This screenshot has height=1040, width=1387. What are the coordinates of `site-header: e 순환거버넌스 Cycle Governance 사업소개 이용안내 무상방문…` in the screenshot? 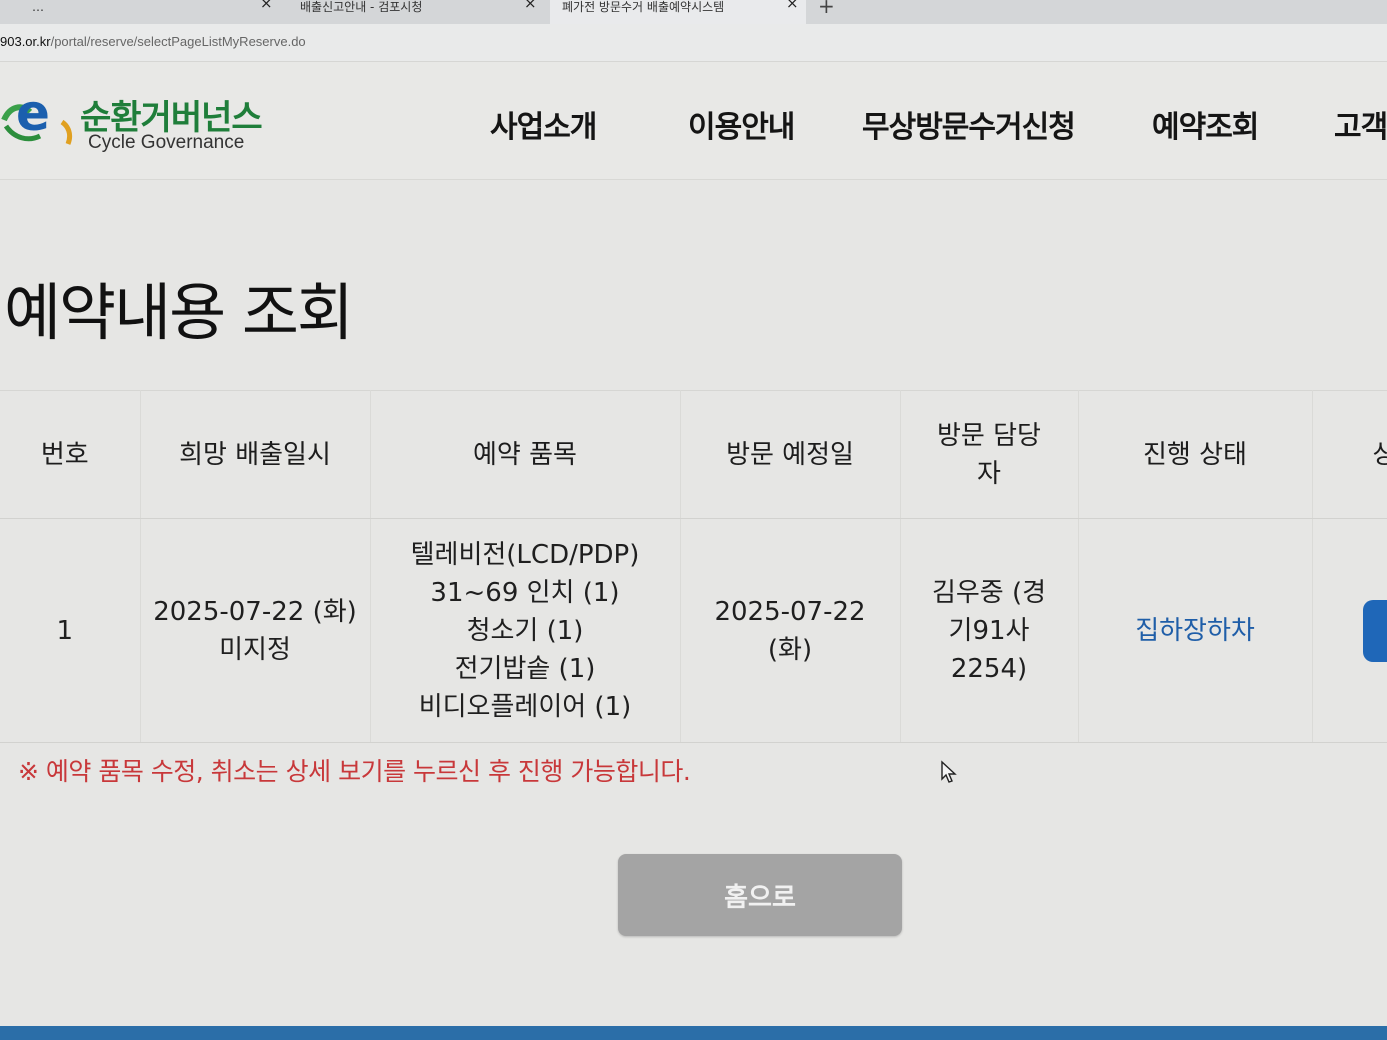 It's located at (693, 121).